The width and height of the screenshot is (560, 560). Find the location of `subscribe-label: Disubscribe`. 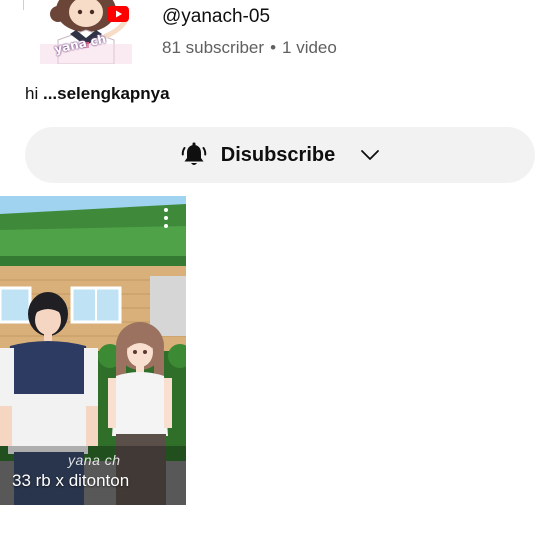

subscribe-label: Disubscribe is located at coordinates (278, 154).